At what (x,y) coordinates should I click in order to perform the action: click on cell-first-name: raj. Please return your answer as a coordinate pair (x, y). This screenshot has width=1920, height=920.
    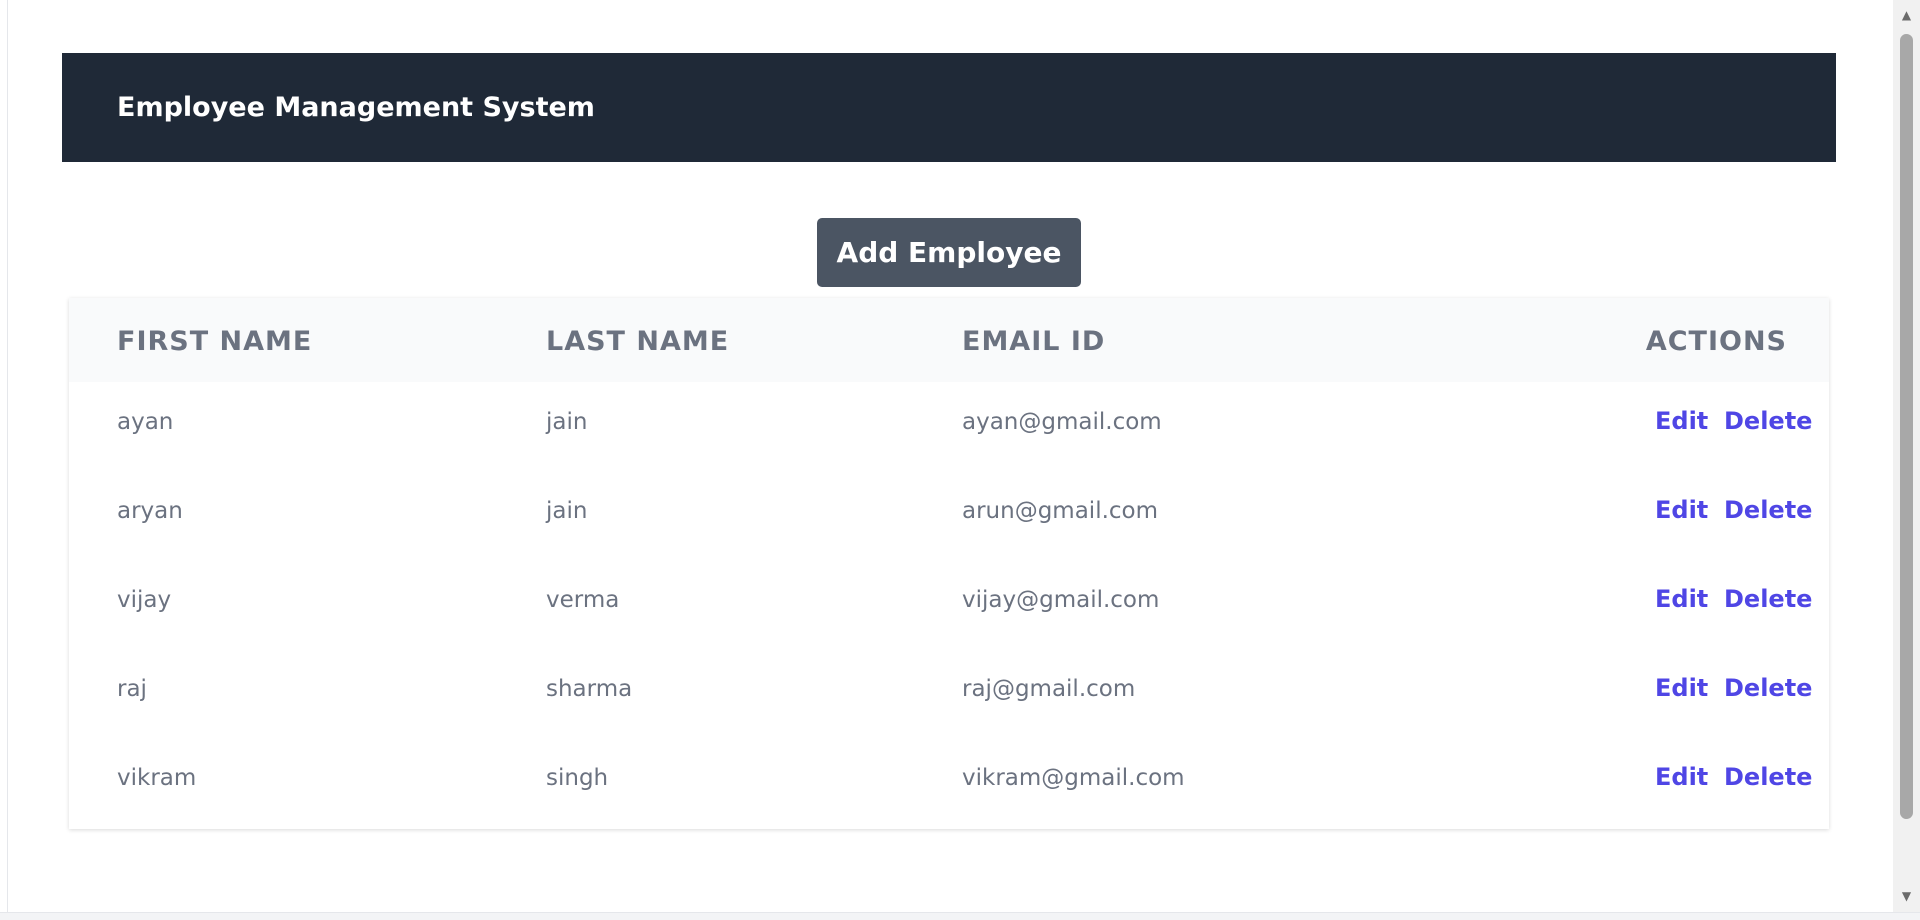
    Looking at the image, I should click on (132, 689).